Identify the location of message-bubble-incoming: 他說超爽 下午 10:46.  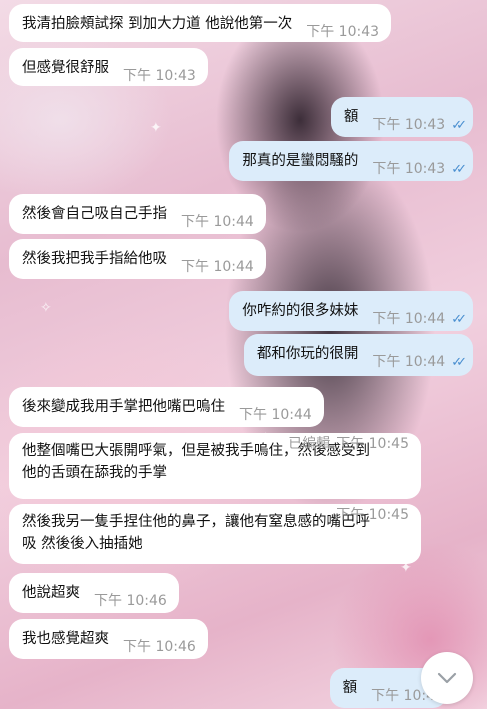
(94, 593).